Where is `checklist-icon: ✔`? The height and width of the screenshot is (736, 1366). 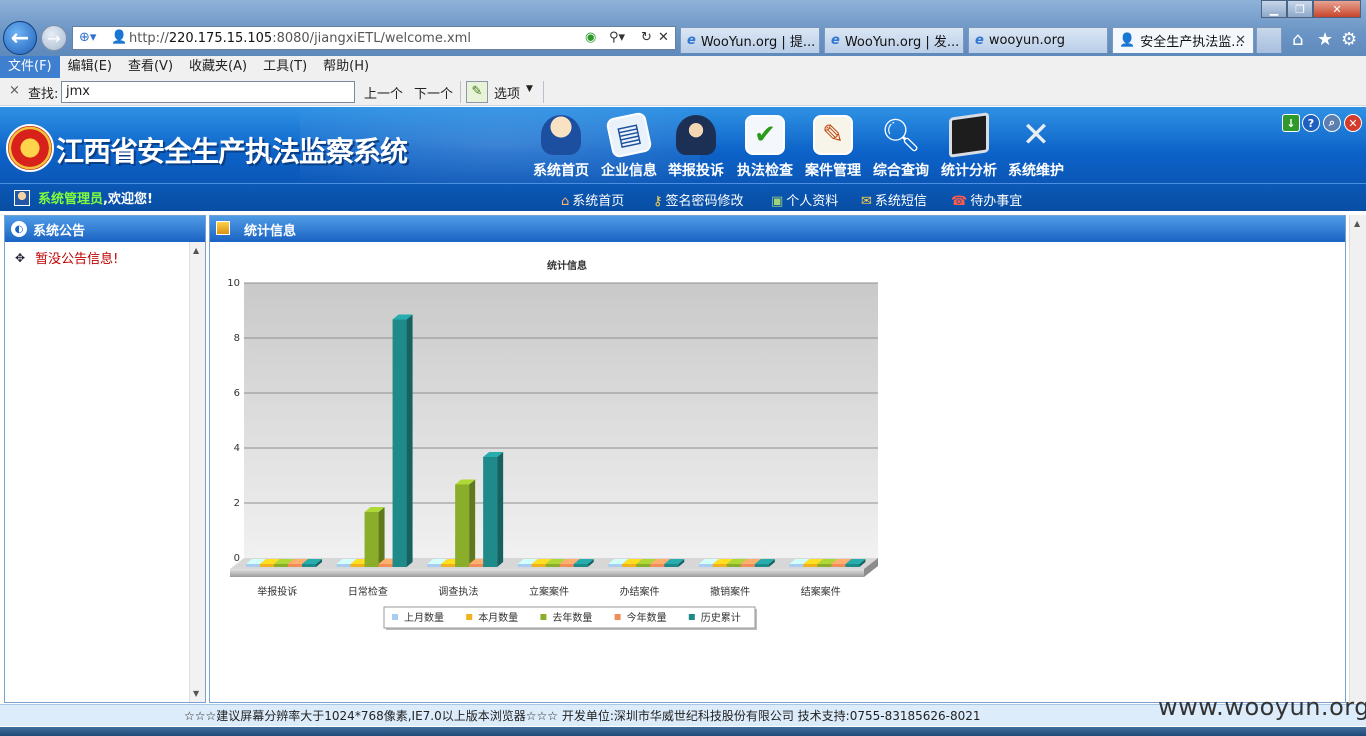 checklist-icon: ✔ is located at coordinates (765, 135).